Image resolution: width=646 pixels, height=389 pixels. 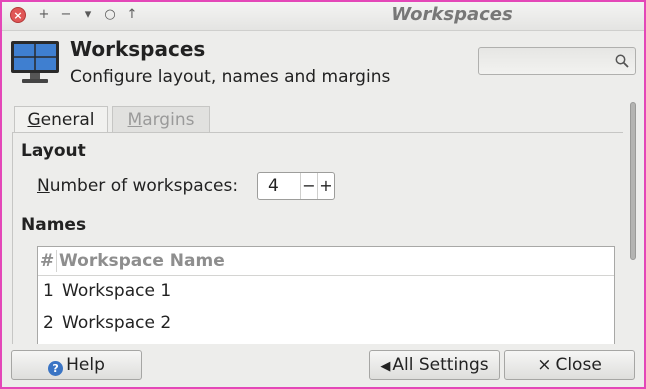 What do you see at coordinates (116, 323) in the screenshot?
I see `row-name: Workspace 2` at bounding box center [116, 323].